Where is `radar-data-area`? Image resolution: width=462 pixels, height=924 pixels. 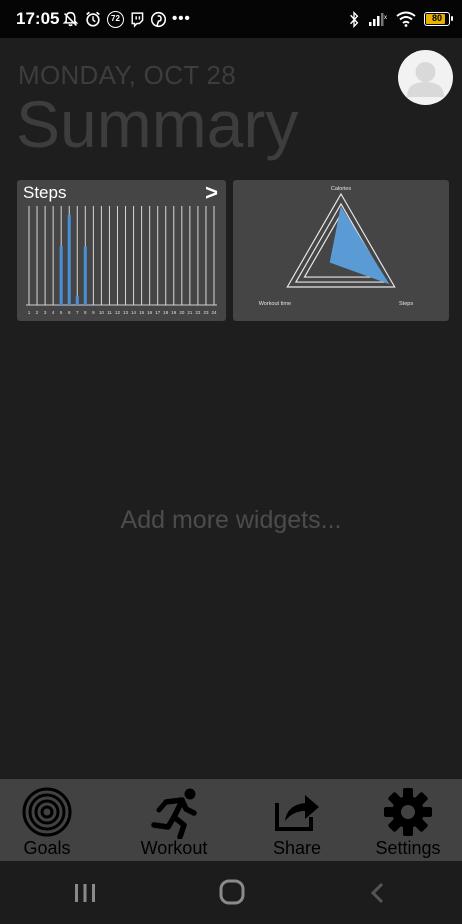
radar-data-area is located at coordinates (359, 245).